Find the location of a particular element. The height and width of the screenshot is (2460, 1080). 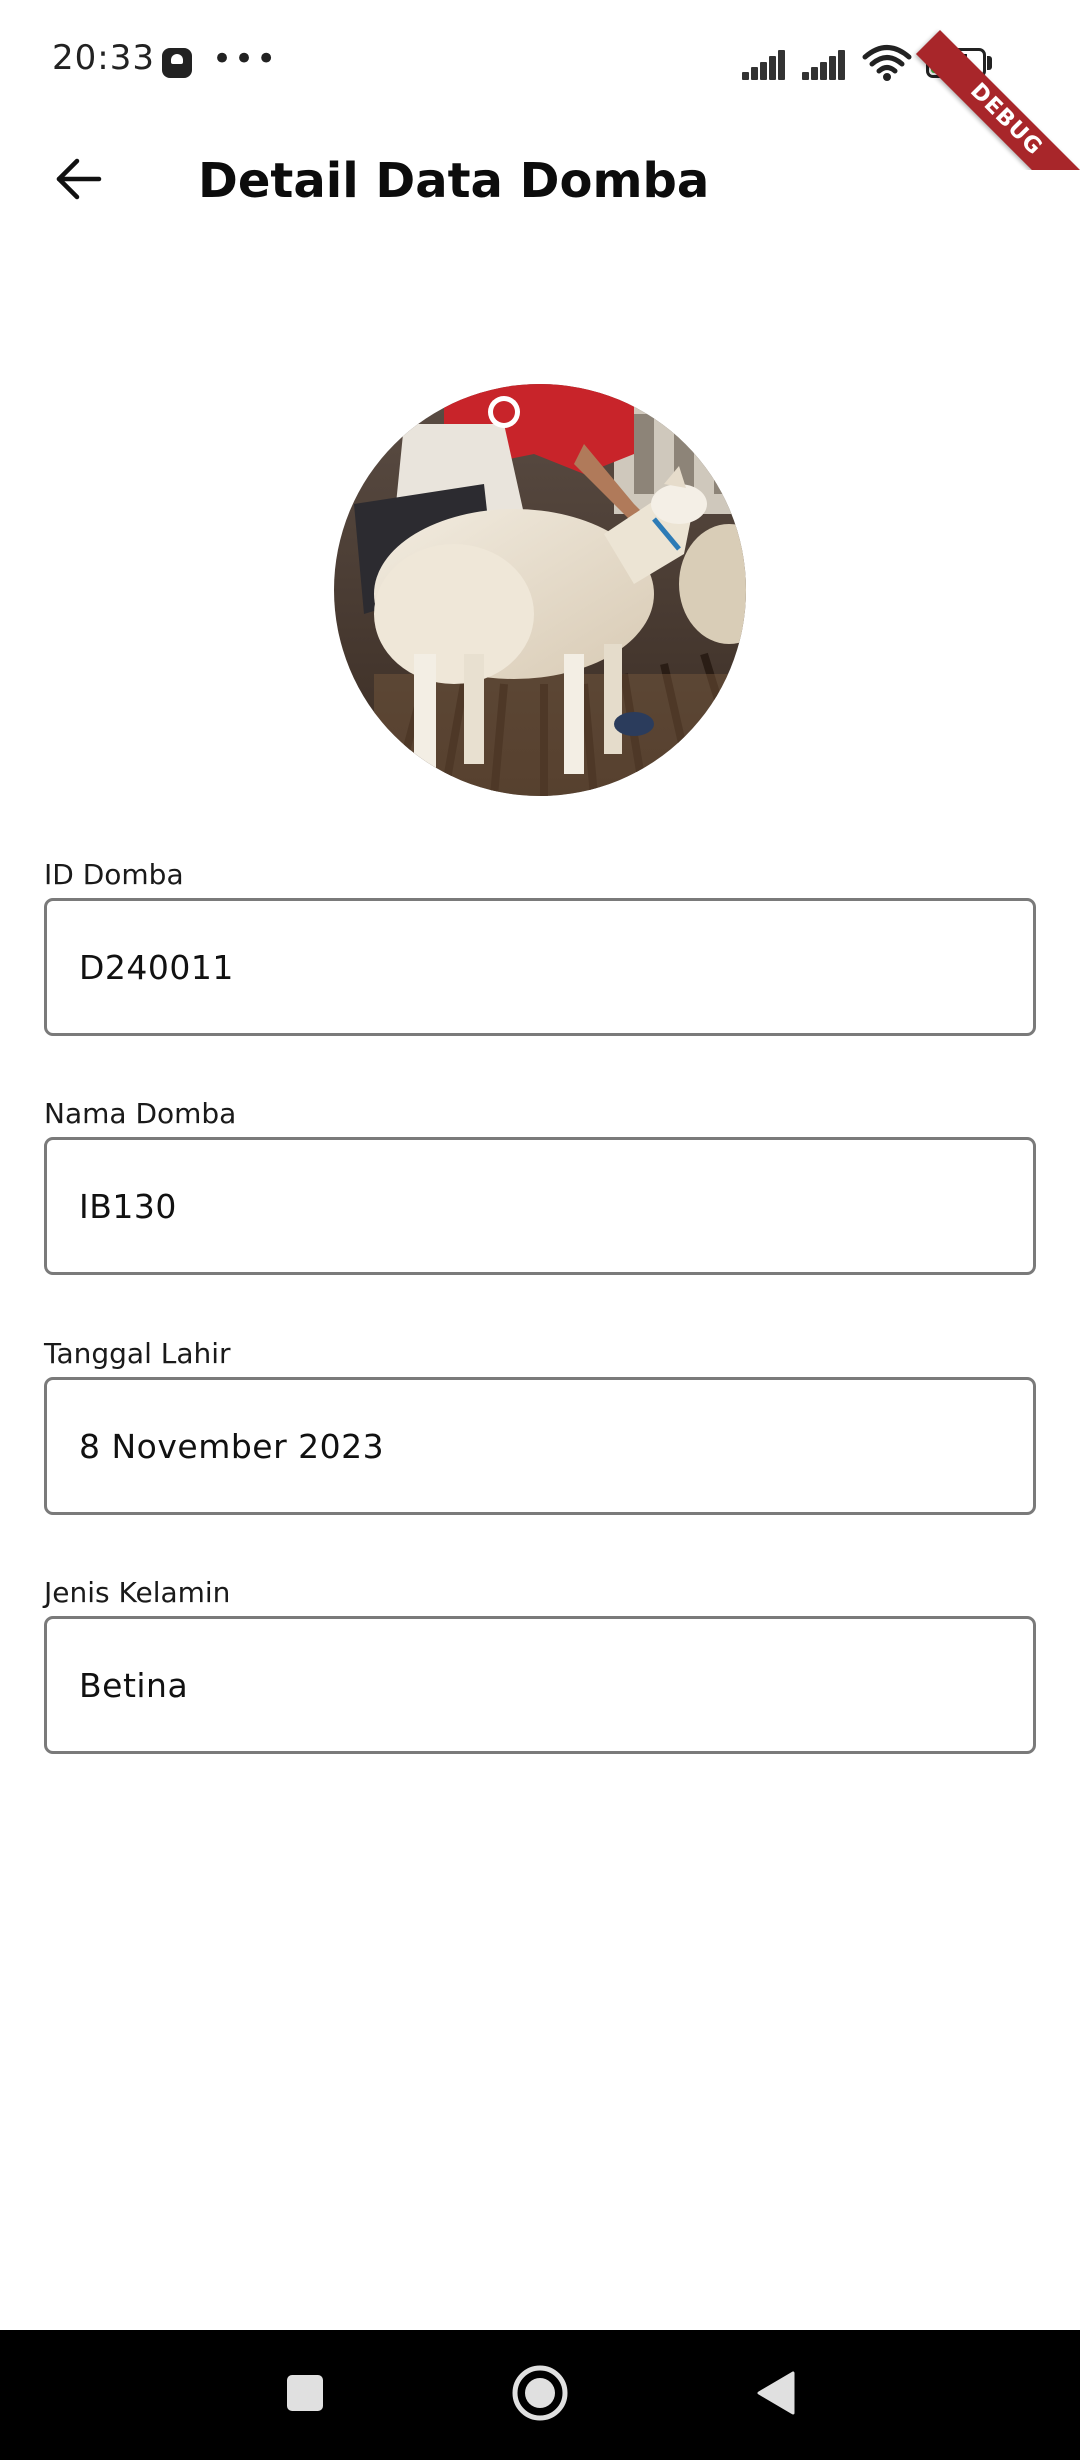

recent-apps-button is located at coordinates (305, 2395).